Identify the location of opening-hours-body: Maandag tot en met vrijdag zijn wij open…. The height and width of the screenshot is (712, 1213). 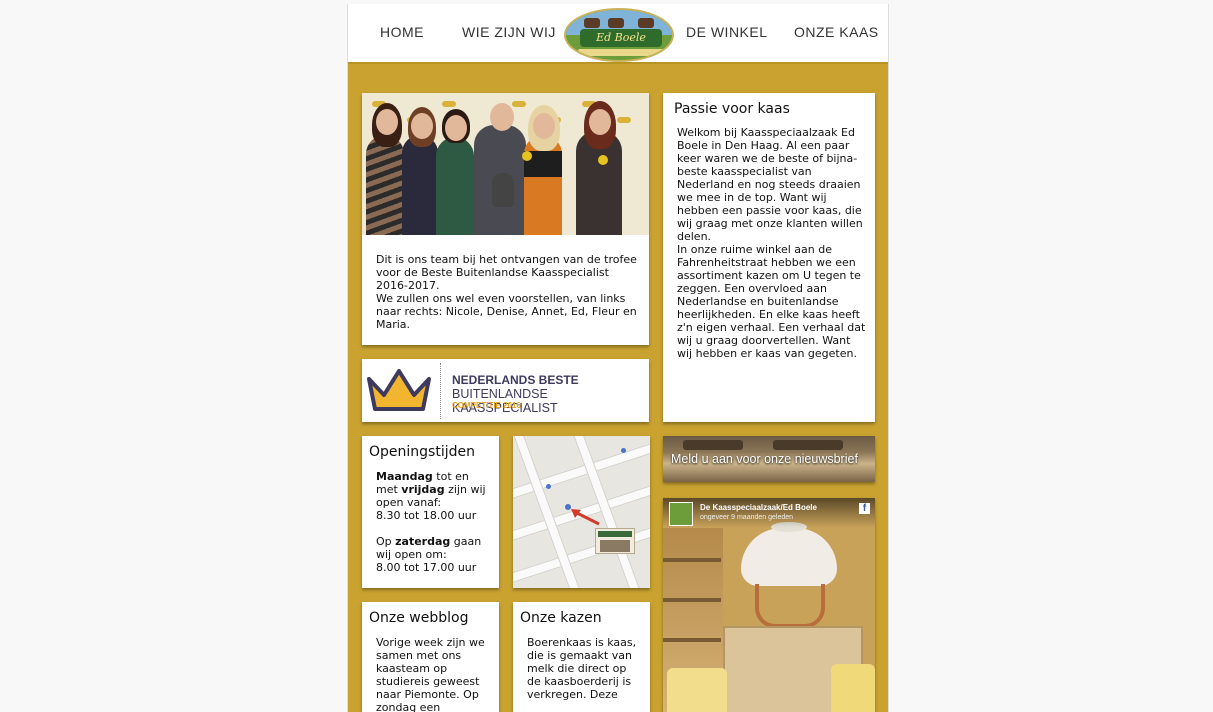
(435, 522).